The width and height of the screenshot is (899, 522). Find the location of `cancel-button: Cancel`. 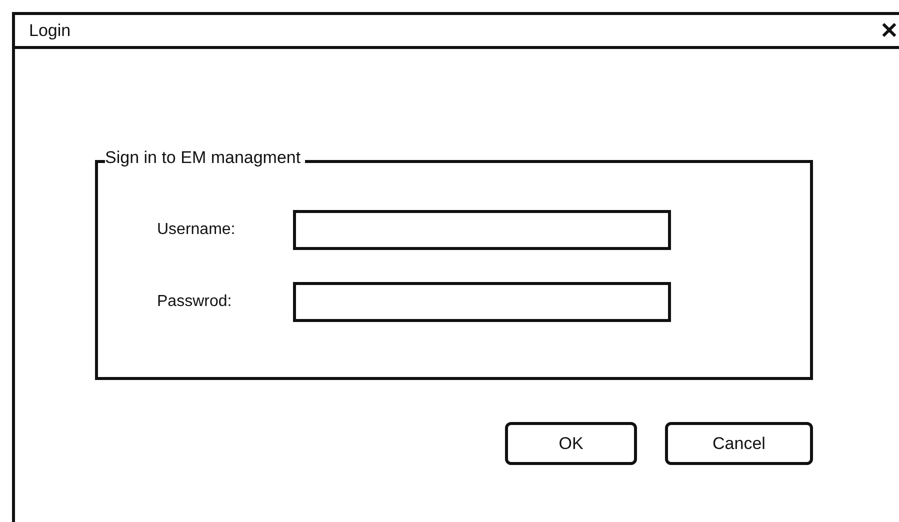

cancel-button: Cancel is located at coordinates (739, 443).